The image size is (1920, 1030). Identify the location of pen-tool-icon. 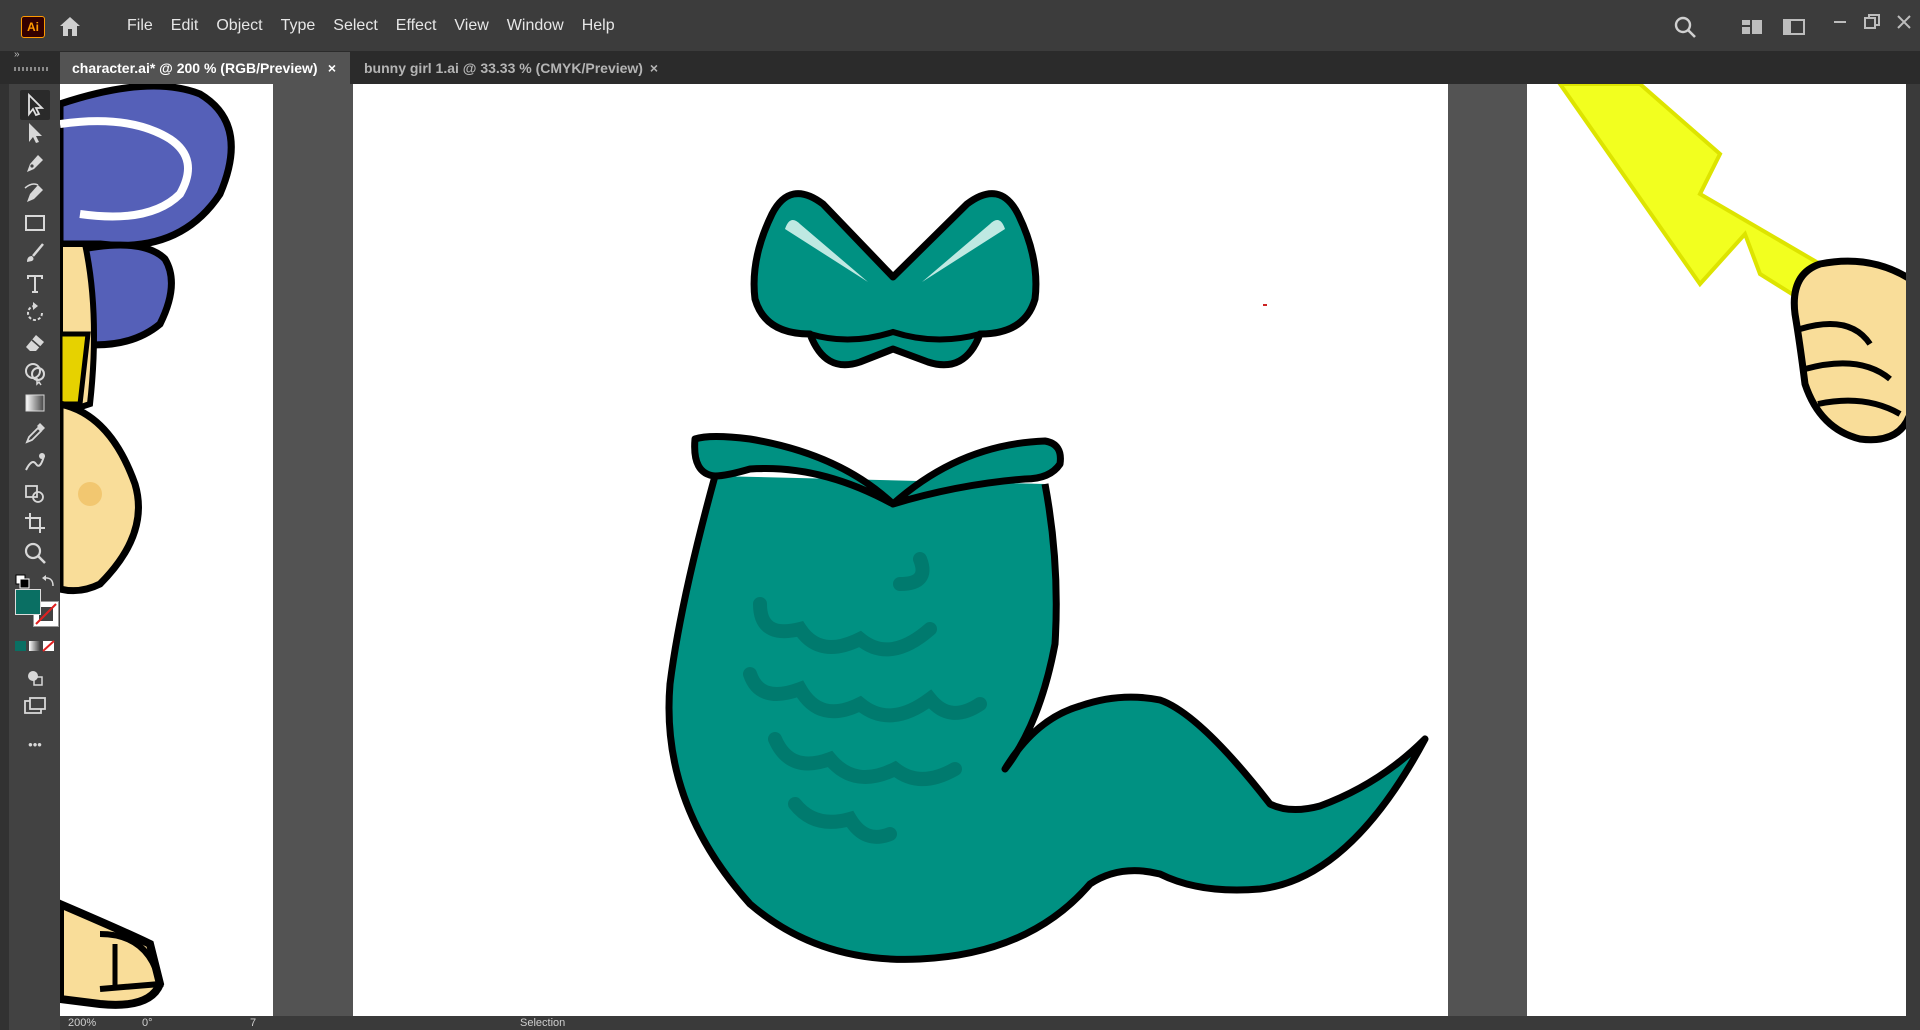
(35, 163).